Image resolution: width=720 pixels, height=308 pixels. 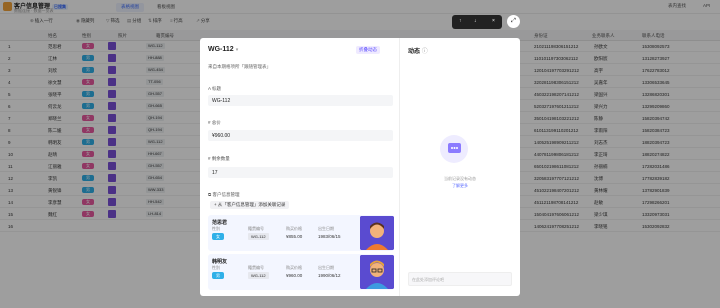 What do you see at coordinates (300, 135) in the screenshot?
I see `field-price-input: ¥960.00` at bounding box center [300, 135].